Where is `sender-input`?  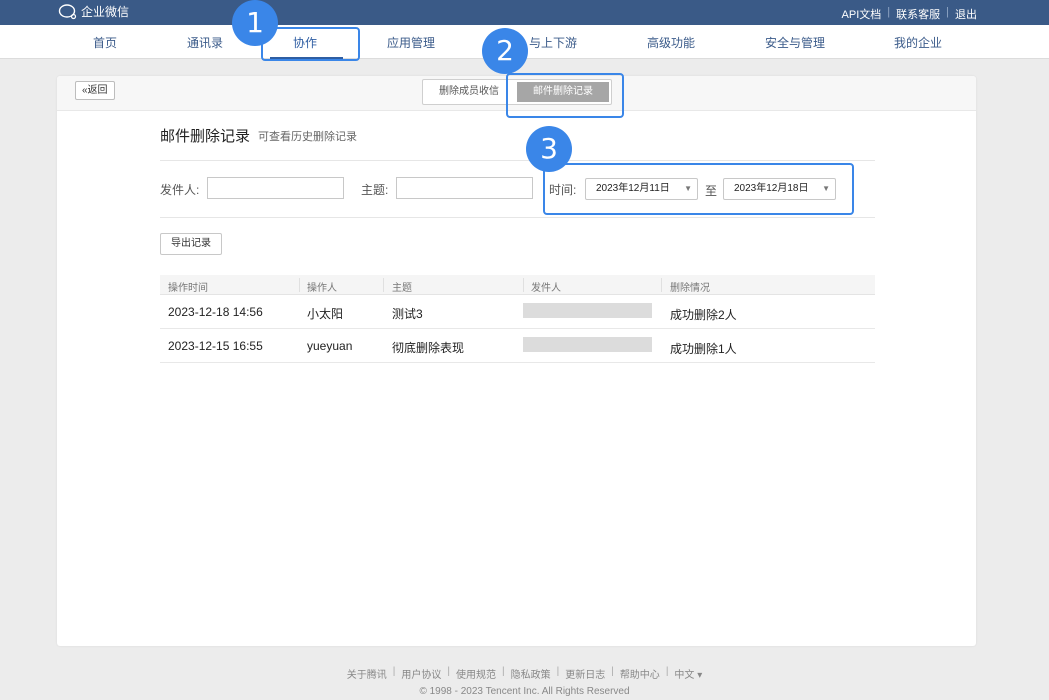
sender-input is located at coordinates (275, 188).